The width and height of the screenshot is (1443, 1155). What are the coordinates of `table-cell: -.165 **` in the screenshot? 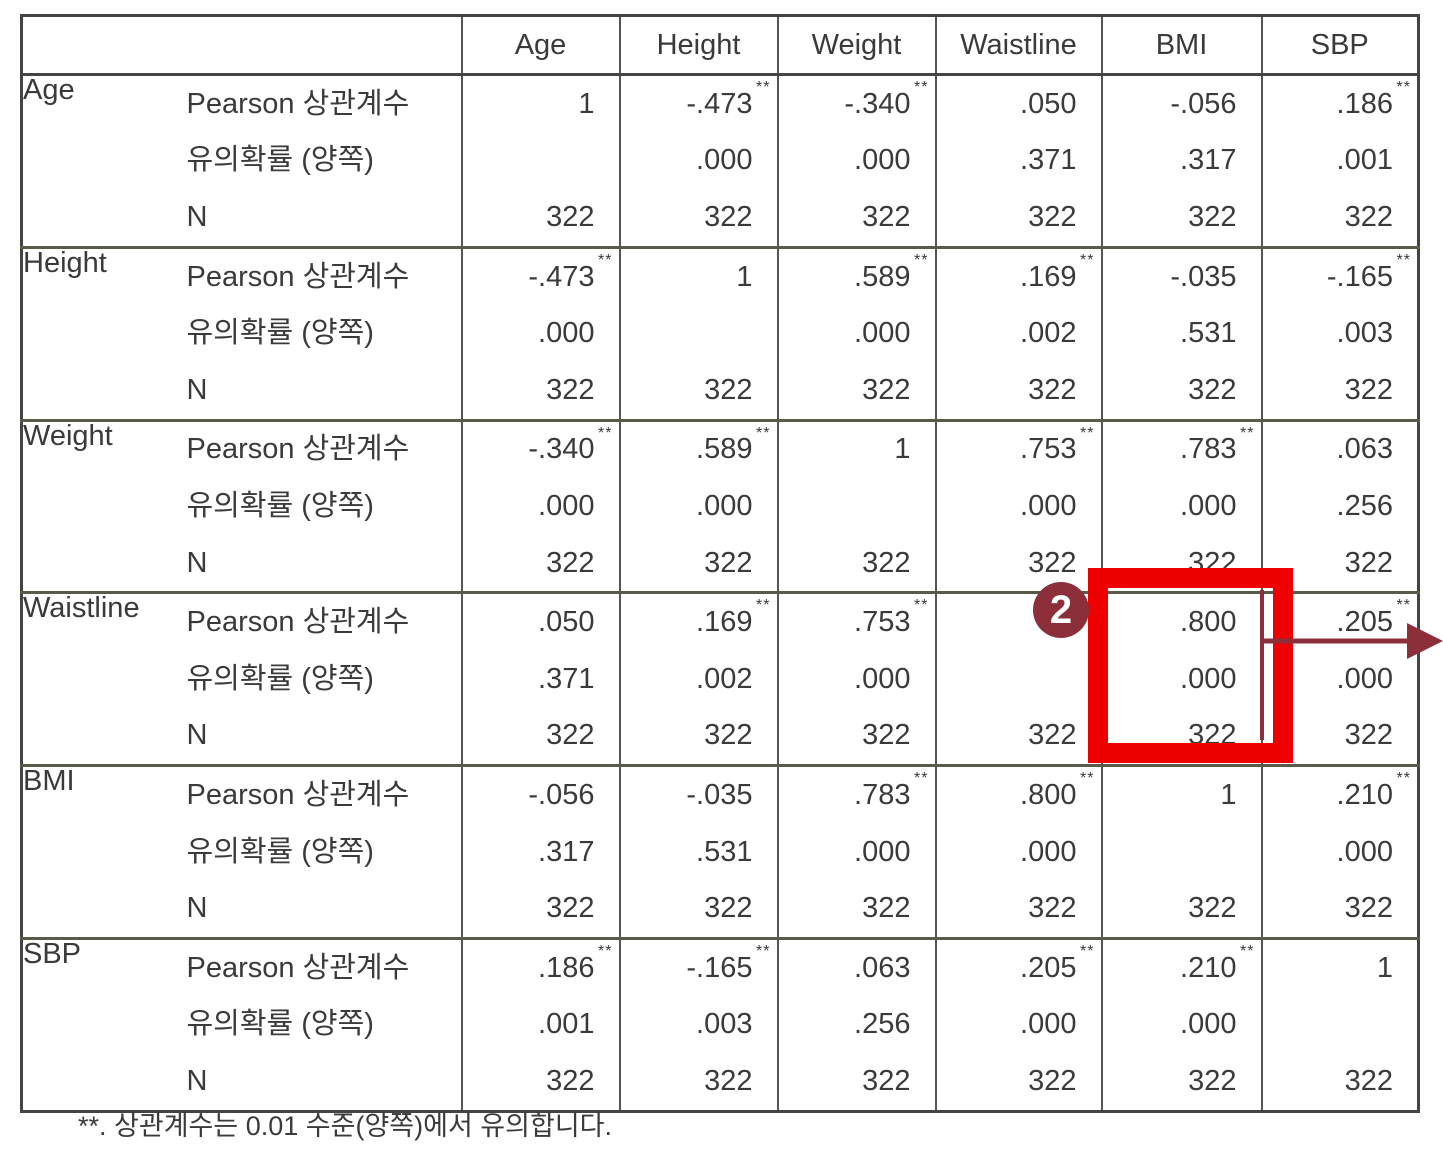 It's located at (698, 966).